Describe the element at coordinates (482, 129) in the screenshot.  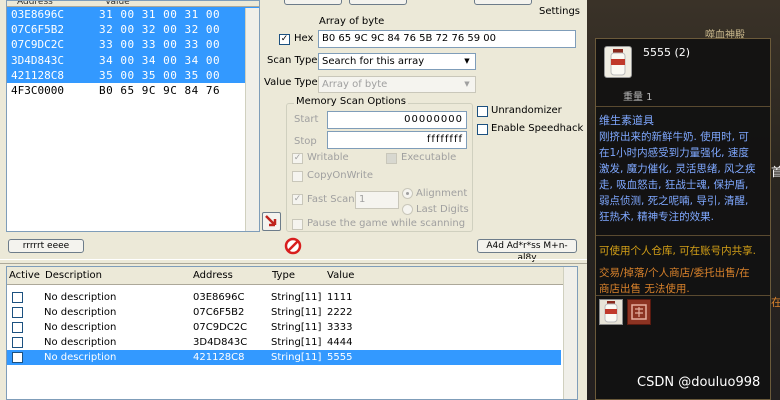
I see `enable-speedhack-checkbox` at that location.